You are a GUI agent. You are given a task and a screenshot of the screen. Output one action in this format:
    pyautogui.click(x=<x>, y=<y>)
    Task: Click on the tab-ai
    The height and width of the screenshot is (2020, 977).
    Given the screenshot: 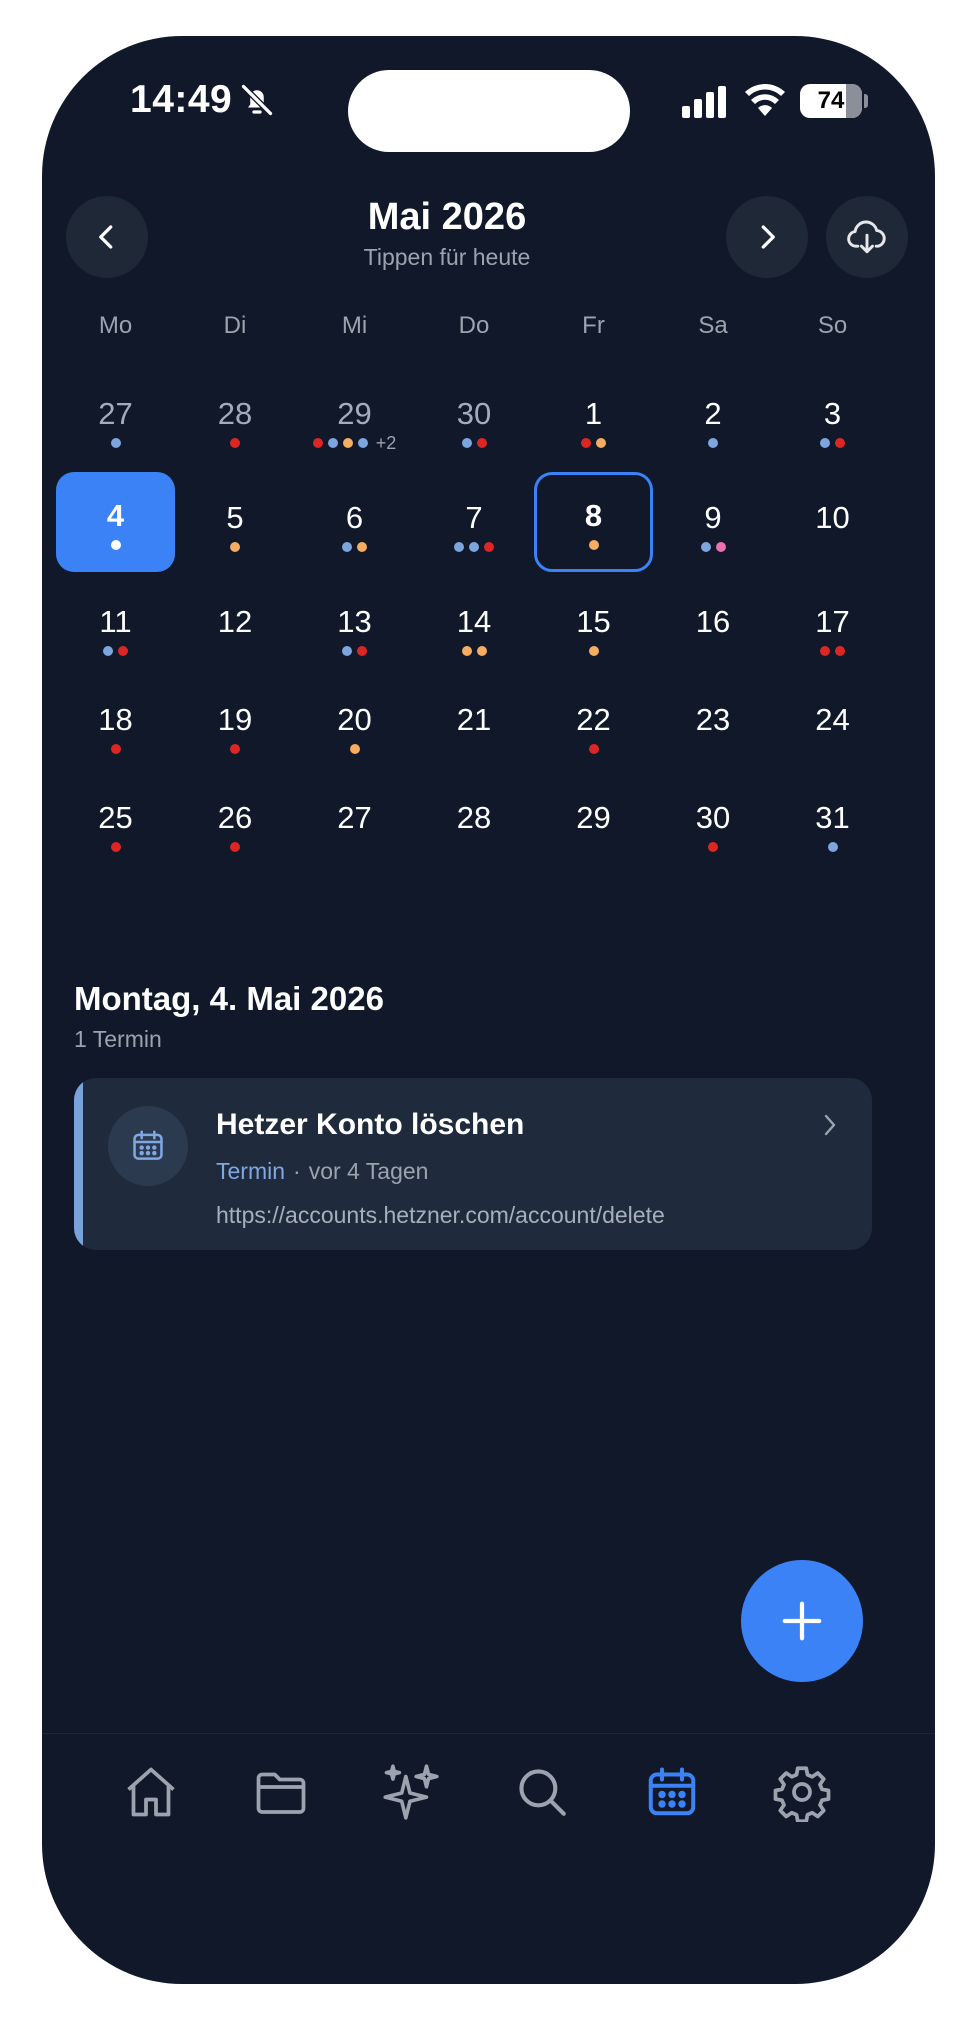 What is the action you would take?
    pyautogui.click(x=411, y=1792)
    